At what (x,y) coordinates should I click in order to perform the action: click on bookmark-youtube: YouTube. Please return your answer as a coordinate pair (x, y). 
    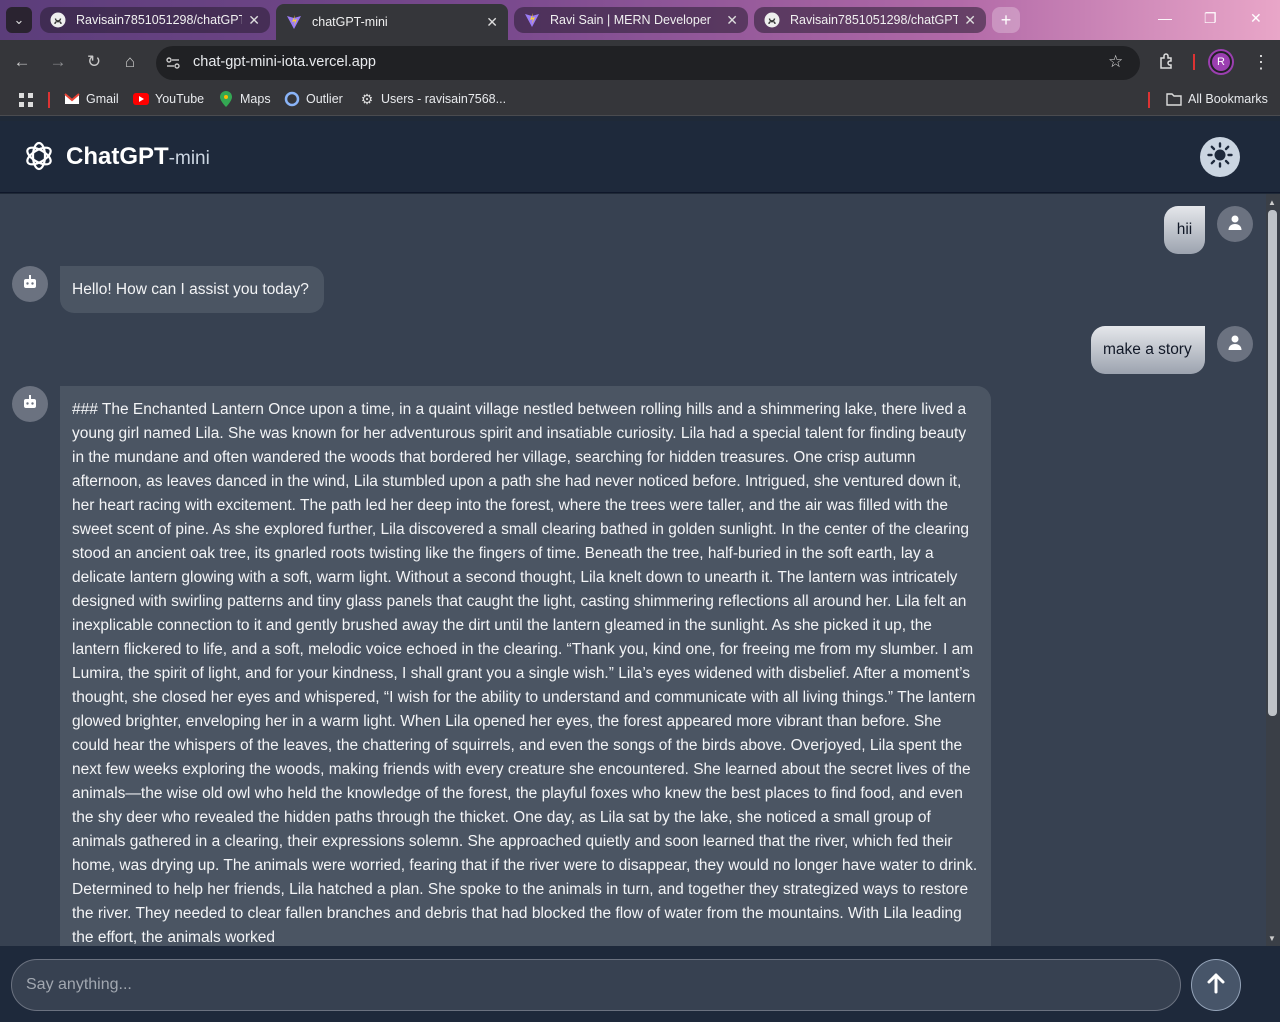
    Looking at the image, I should click on (168, 99).